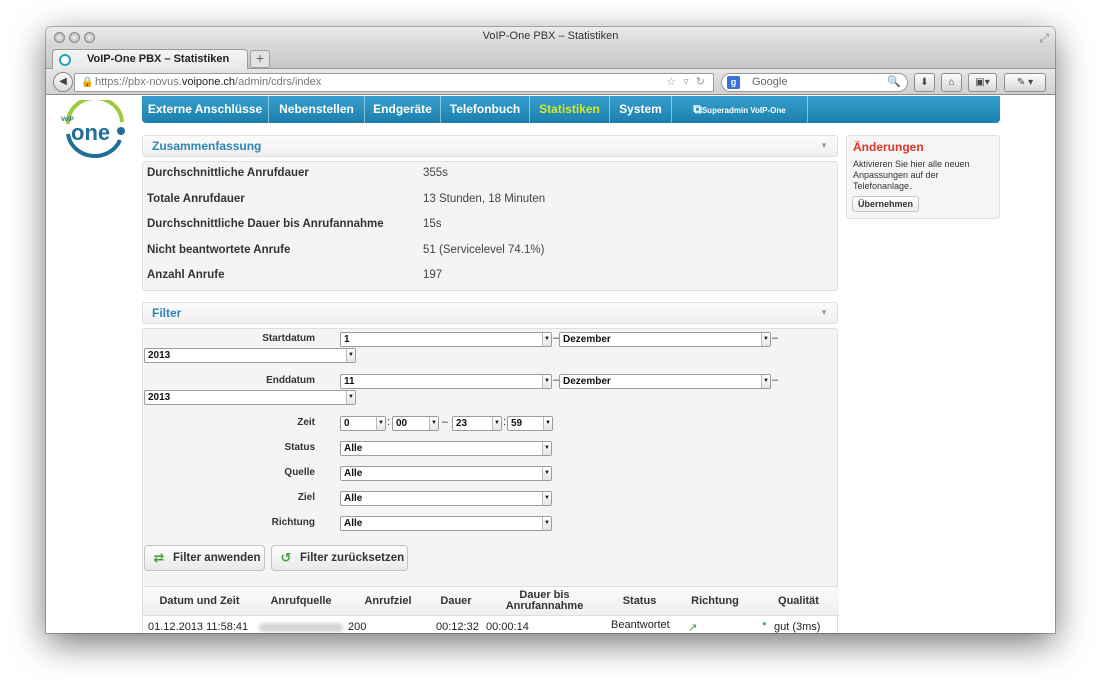 This screenshot has height=697, width=1100. I want to click on voip-one-logo: VoIP one, so click(93, 129).